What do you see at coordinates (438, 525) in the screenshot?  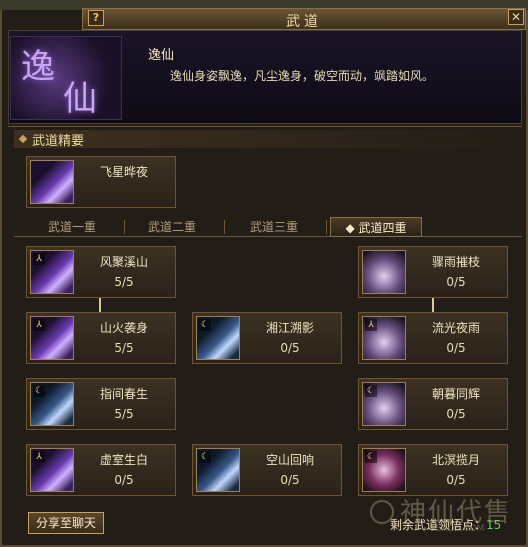 I see `remaining-points-label: 剩余武道领悟点：` at bounding box center [438, 525].